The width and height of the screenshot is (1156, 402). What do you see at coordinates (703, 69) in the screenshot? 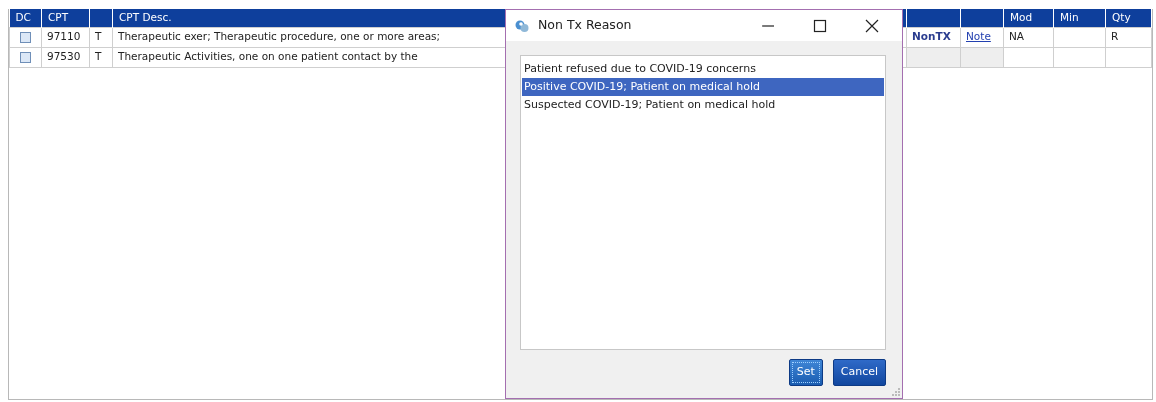
I see `list-item: Patient refused due to COVID-19 concerns` at bounding box center [703, 69].